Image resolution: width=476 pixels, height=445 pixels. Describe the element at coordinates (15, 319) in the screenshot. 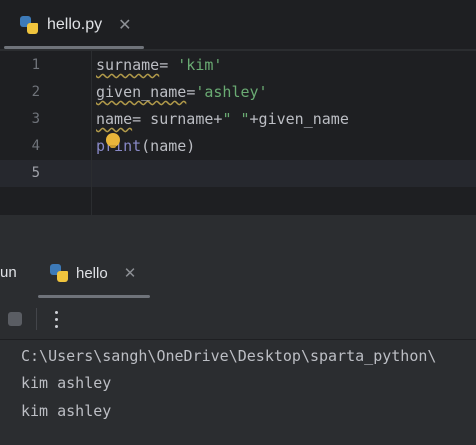

I see `stop-button` at that location.